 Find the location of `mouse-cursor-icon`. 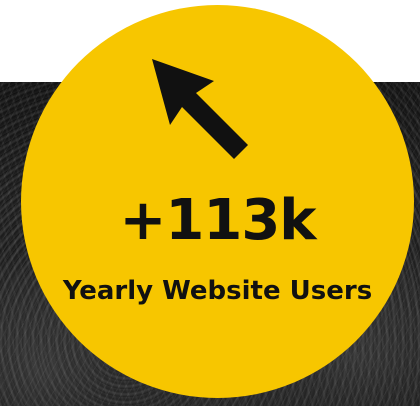

mouse-cursor-icon is located at coordinates (200, 109).